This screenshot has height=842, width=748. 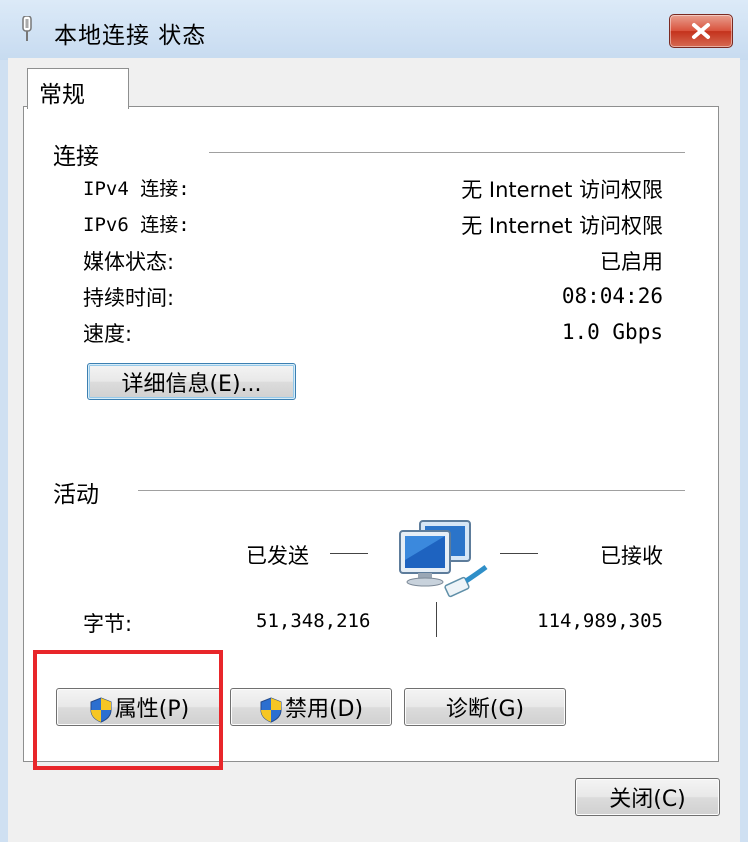 What do you see at coordinates (108, 334) in the screenshot?
I see `speed-label: 速度:` at bounding box center [108, 334].